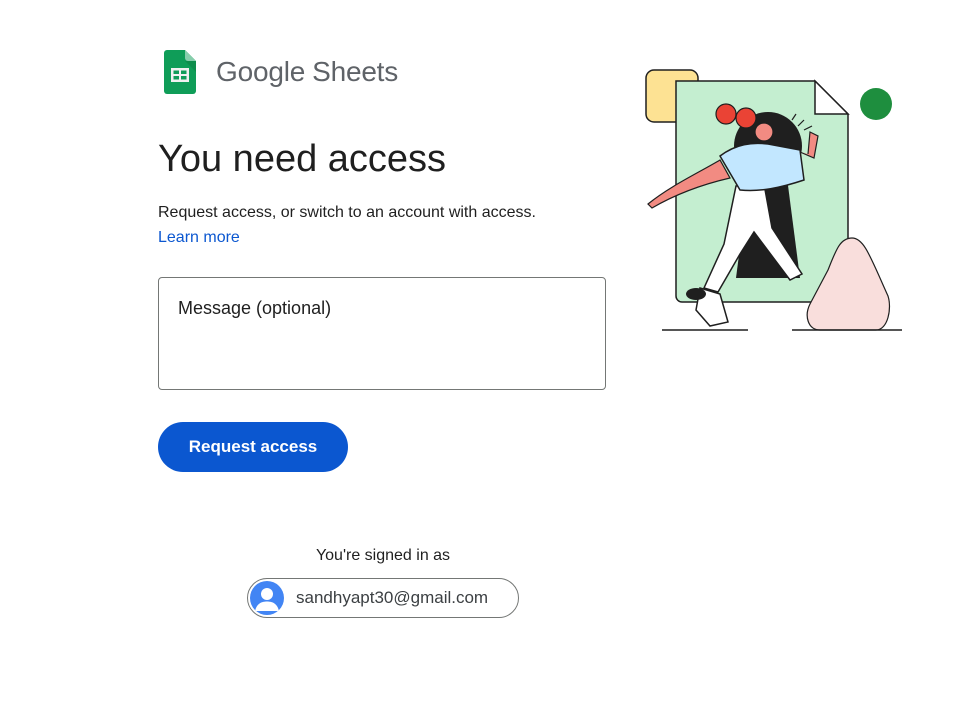  I want to click on google-sheets-icon, so click(180, 72).